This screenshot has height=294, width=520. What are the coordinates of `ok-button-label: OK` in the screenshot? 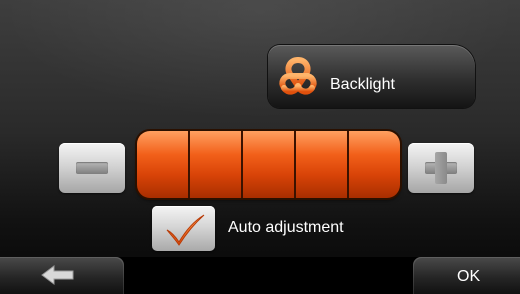 It's located at (469, 276).